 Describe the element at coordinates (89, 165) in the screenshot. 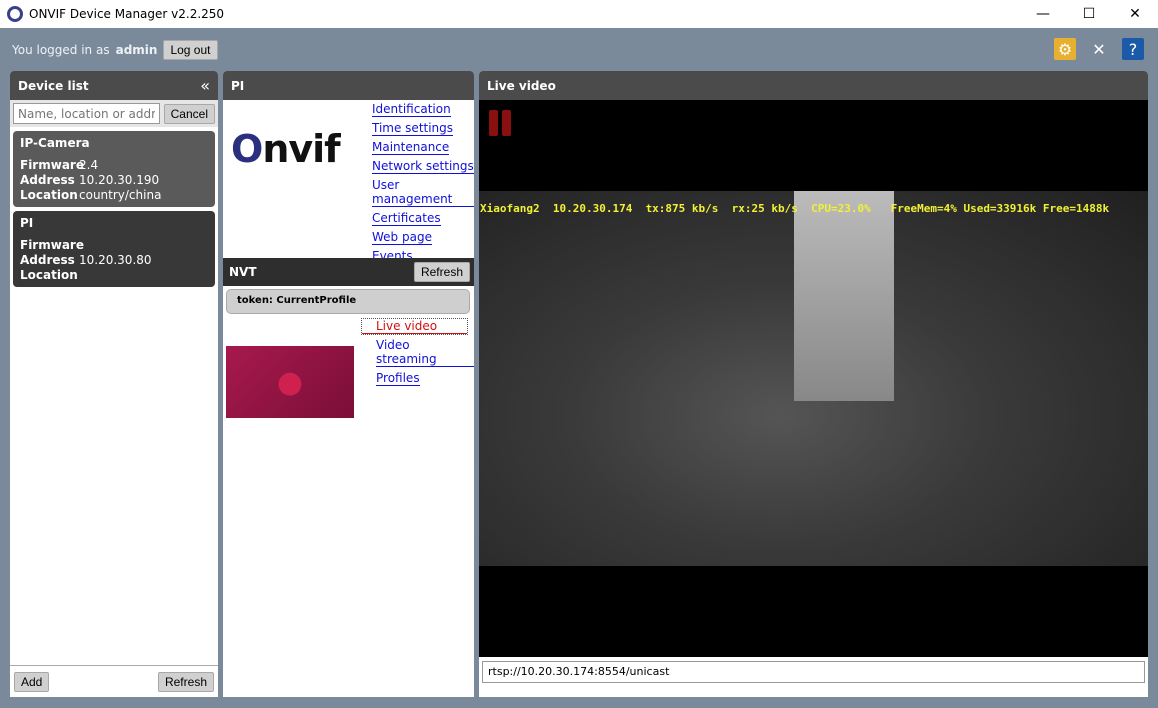

I see `firmware-value: 2.4` at that location.